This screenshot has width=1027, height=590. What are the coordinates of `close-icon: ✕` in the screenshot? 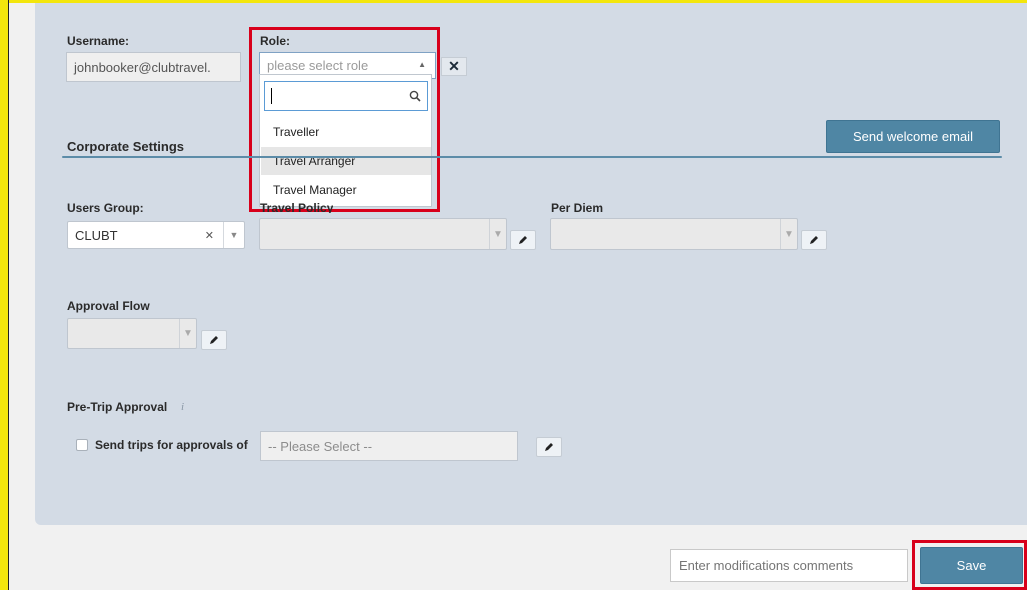 It's located at (454, 66).